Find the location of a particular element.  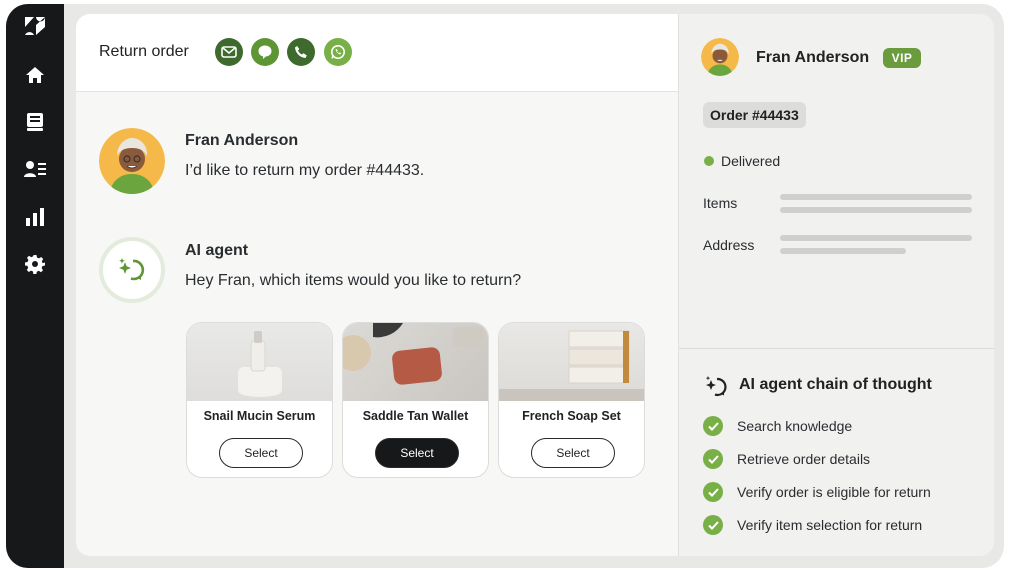

nav-rail is located at coordinates (35, 286).